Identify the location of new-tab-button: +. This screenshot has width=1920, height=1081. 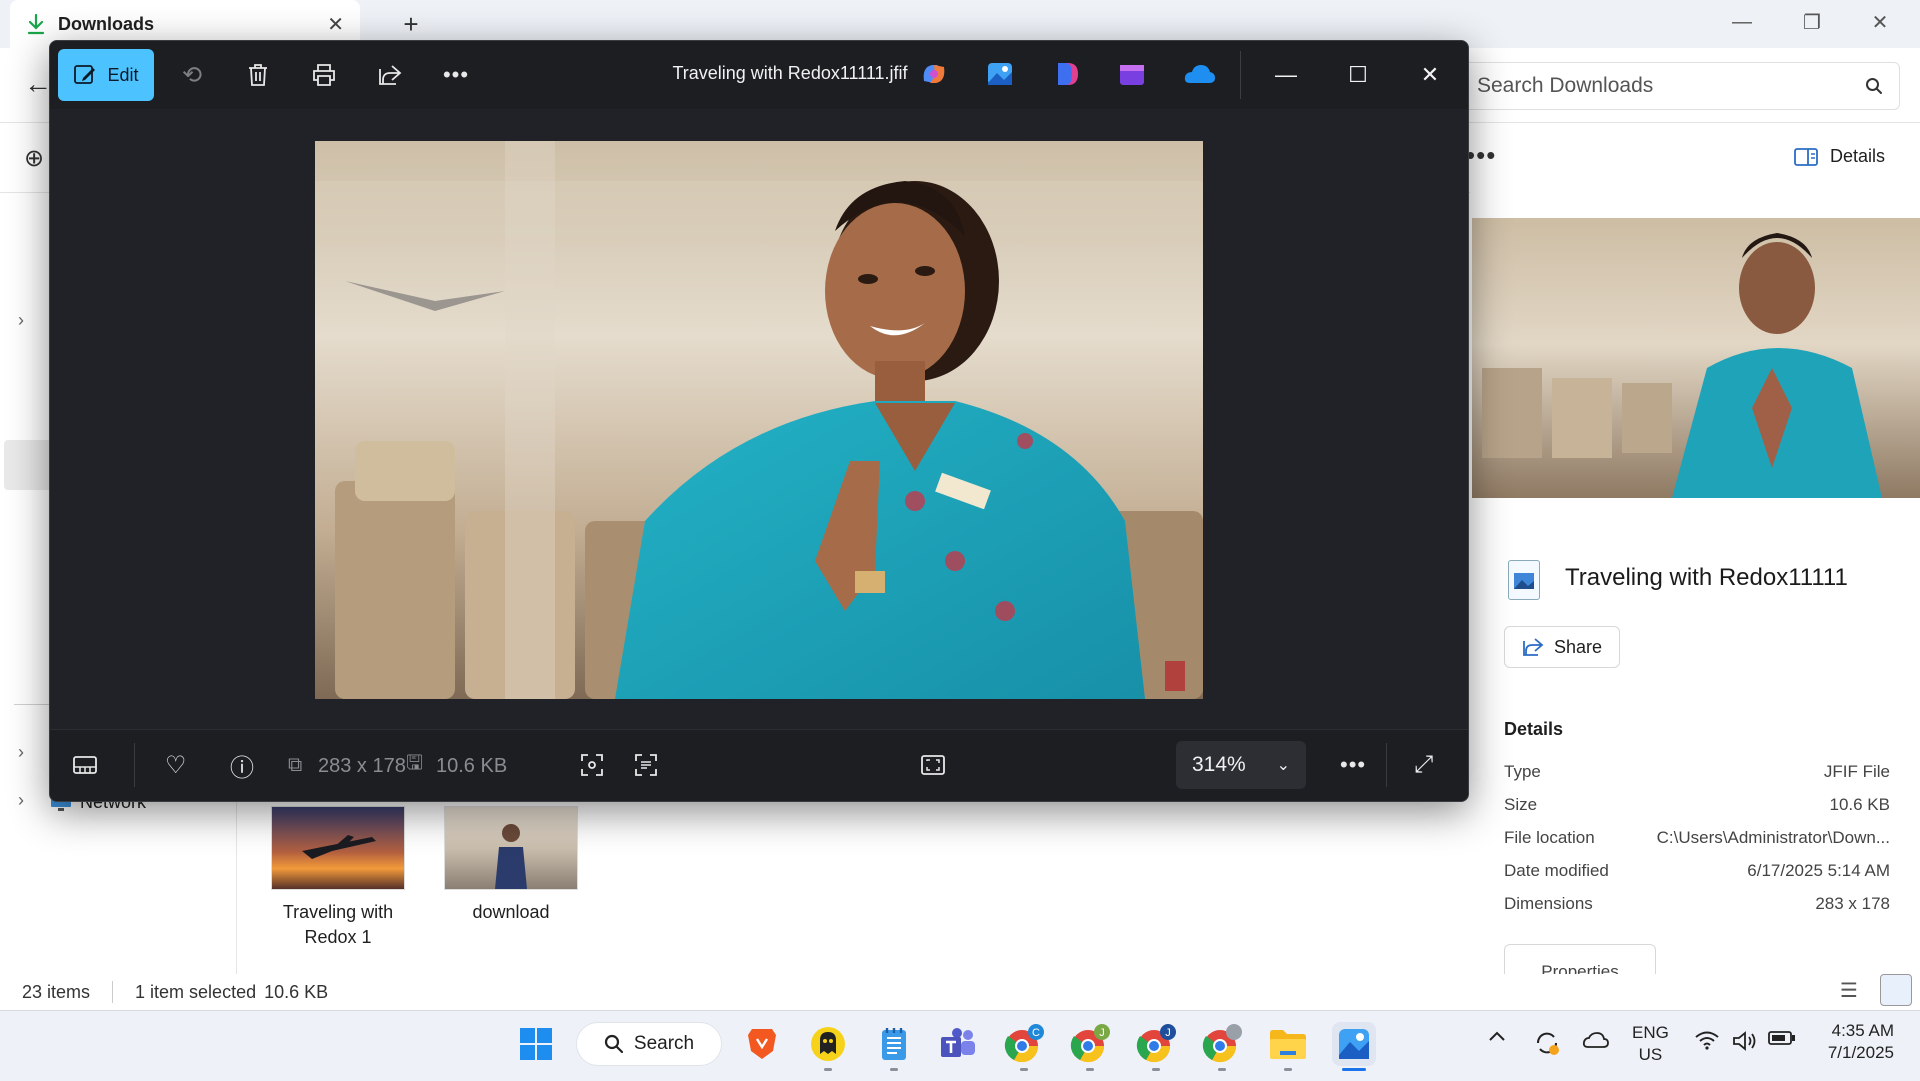
(411, 24).